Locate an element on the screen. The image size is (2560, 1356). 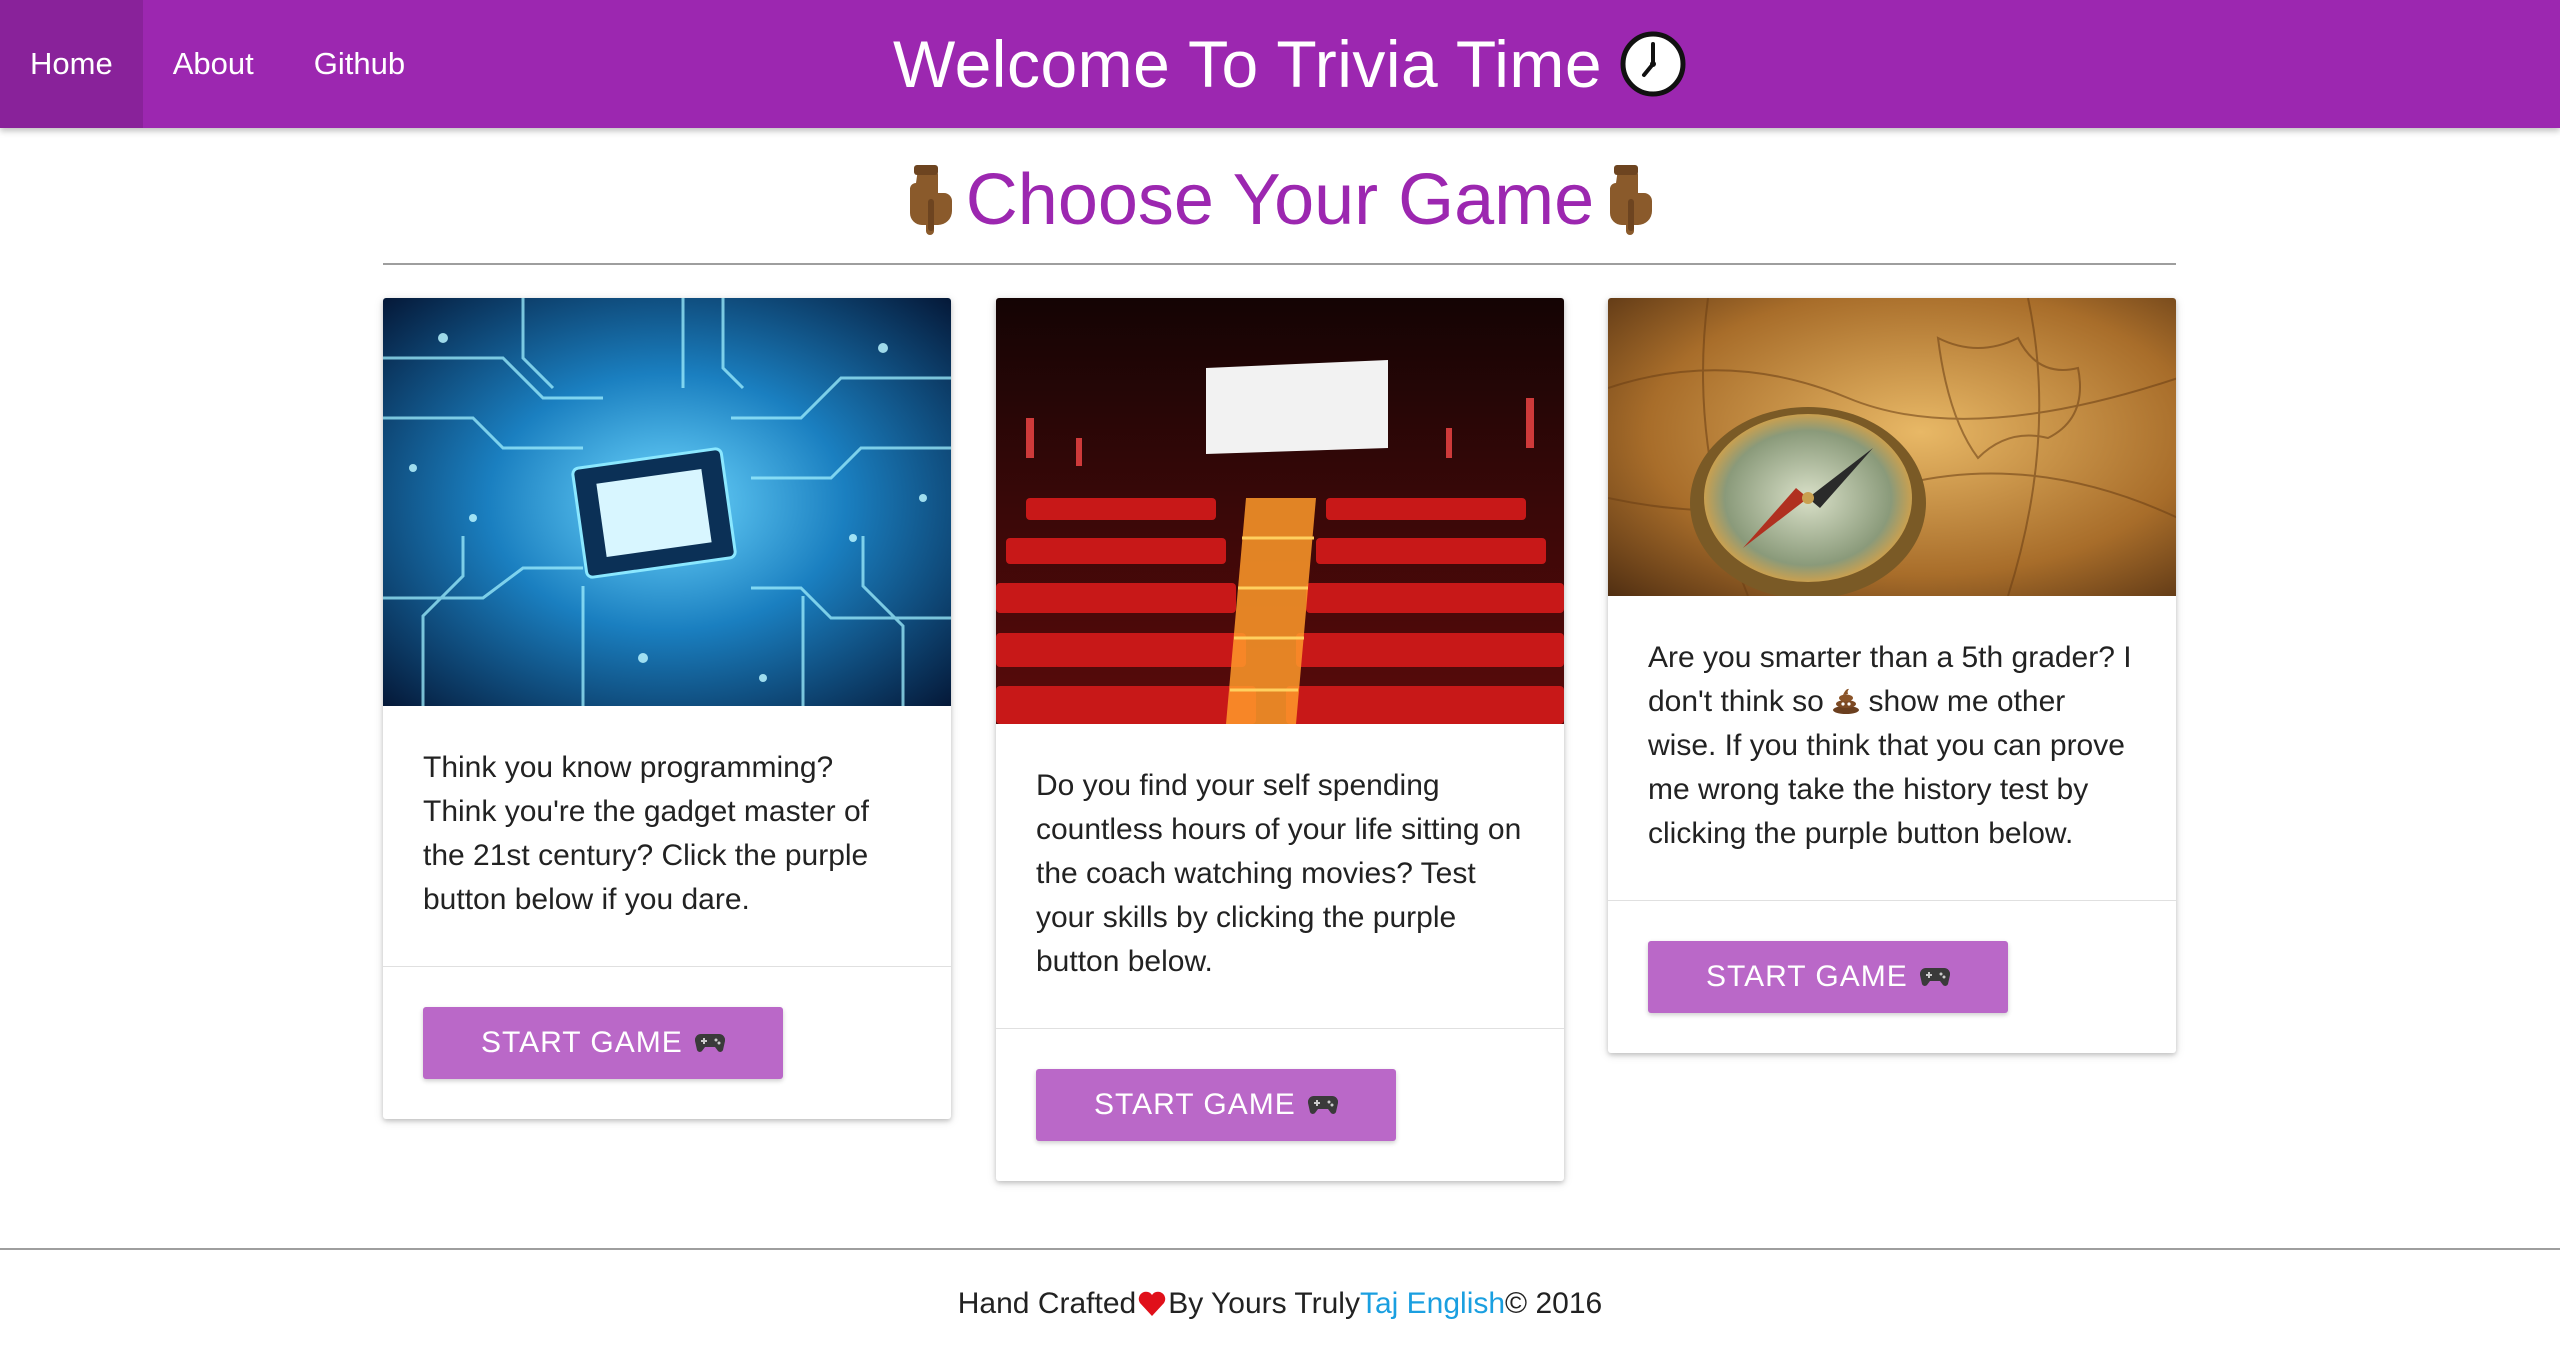
section-heading: Choose Your Game is located at coordinates (1280, 200).